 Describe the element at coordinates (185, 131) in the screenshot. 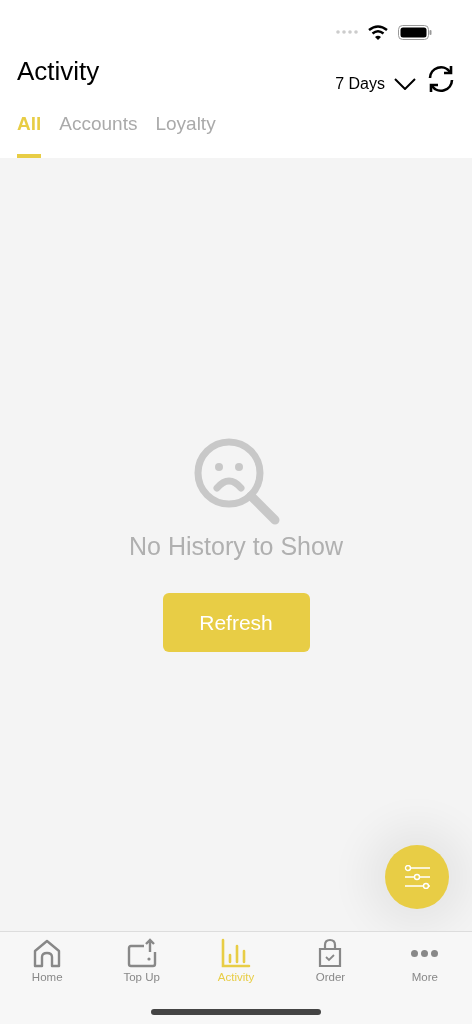

I see `tab: Loyalty` at that location.